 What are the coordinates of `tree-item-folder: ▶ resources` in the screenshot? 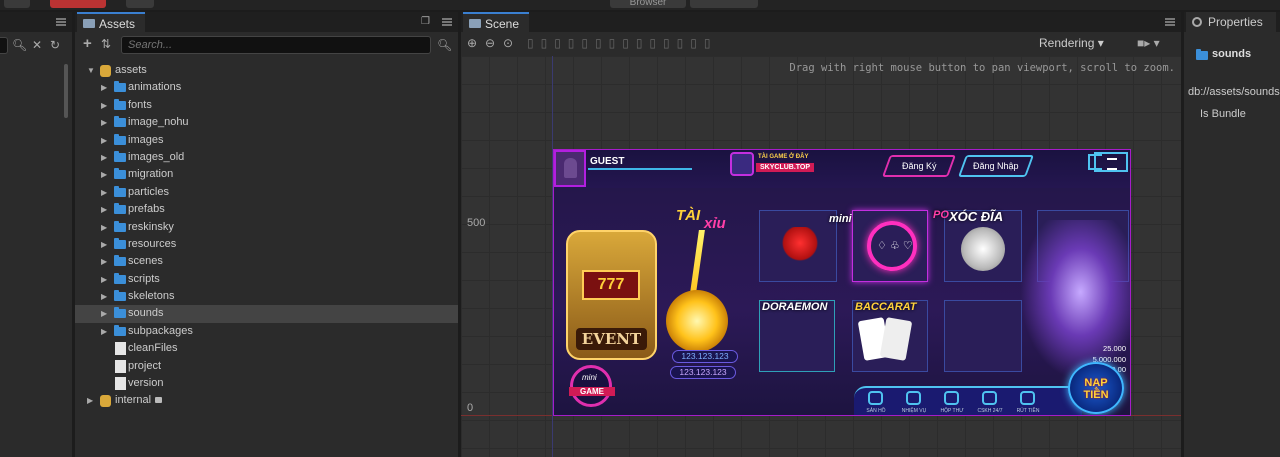 It's located at (266, 244).